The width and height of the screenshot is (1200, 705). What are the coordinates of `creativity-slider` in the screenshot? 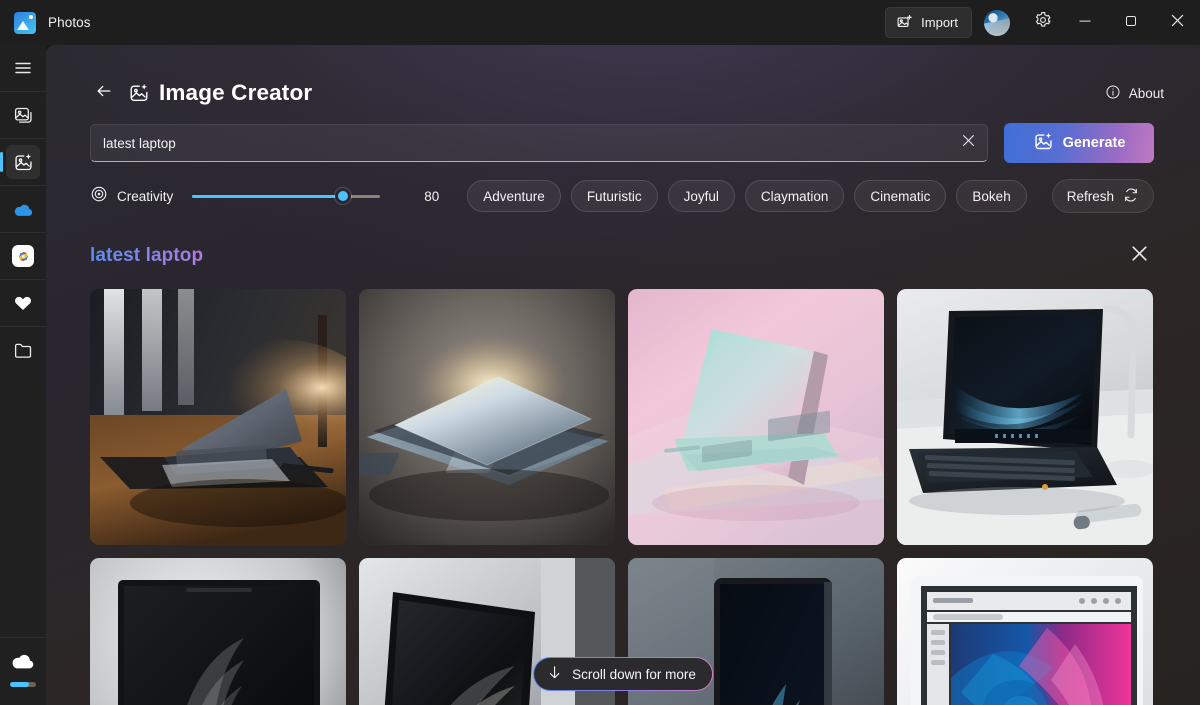 It's located at (286, 196).